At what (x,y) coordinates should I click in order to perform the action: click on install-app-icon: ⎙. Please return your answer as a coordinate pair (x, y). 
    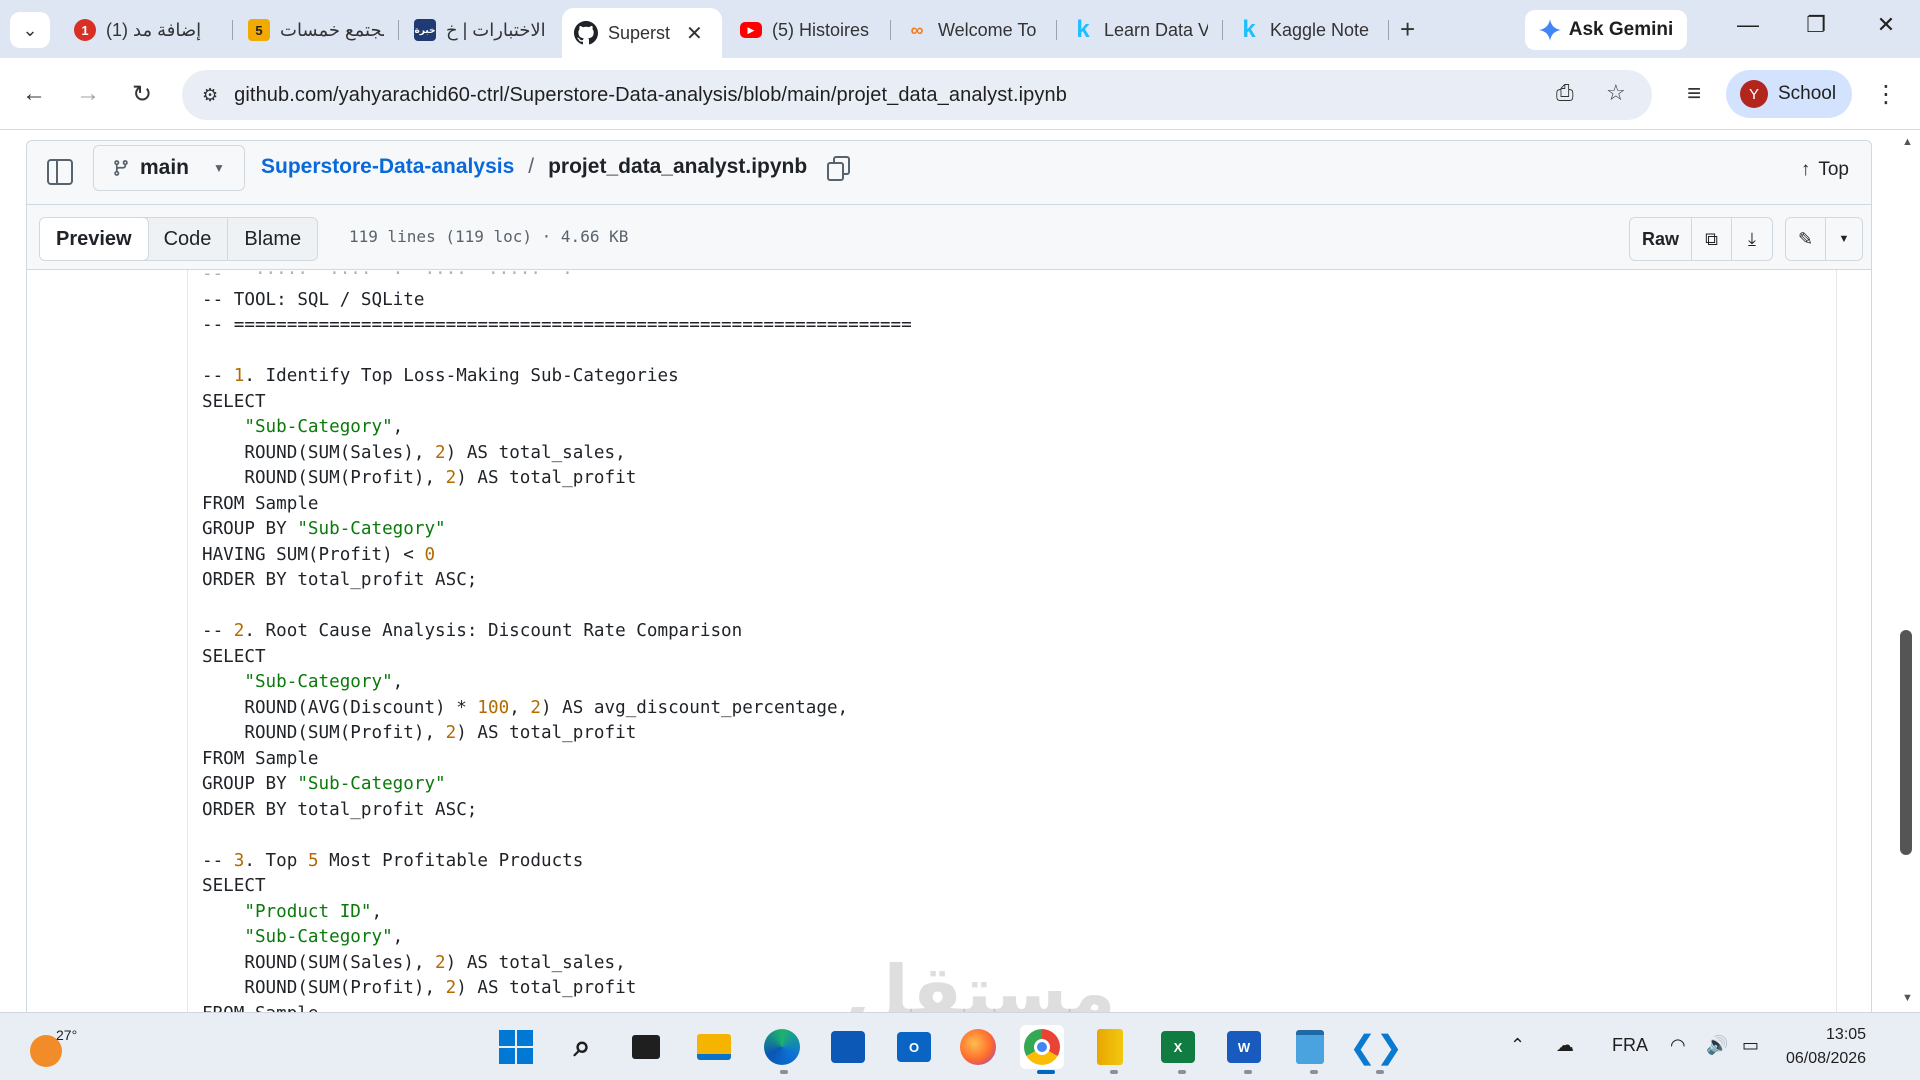
    Looking at the image, I should click on (1565, 93).